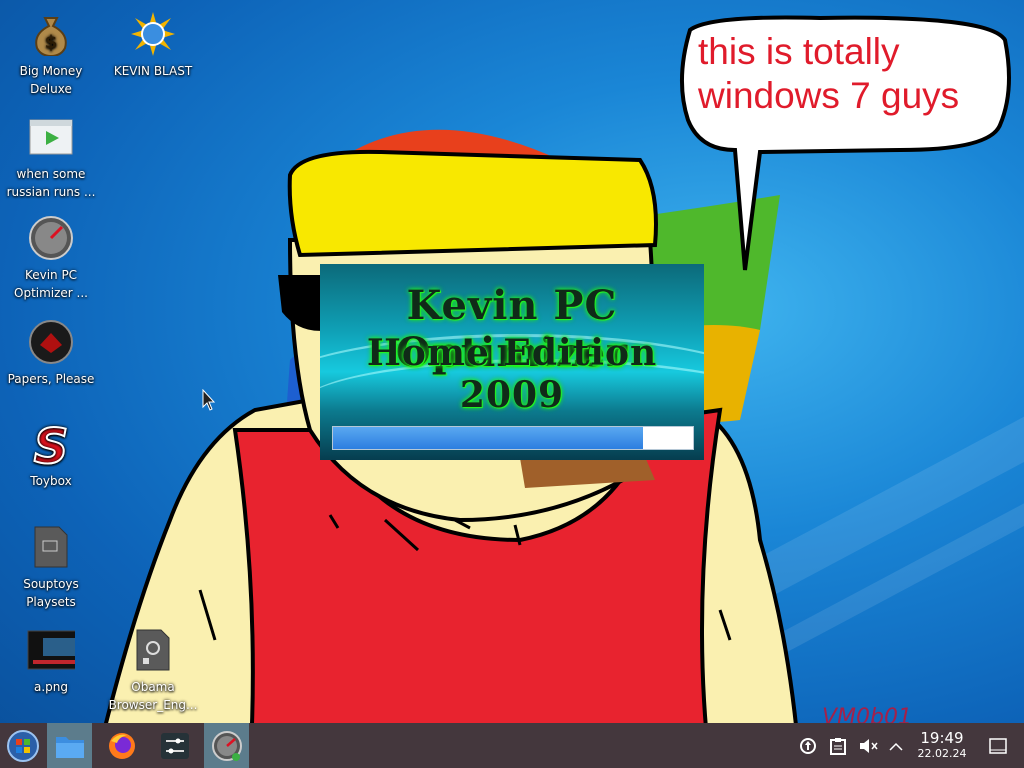 Image resolution: width=1024 pixels, height=768 pixels. Describe the element at coordinates (512, 374) in the screenshot. I see `splash-title-line-2: Home Edition 2009` at that location.